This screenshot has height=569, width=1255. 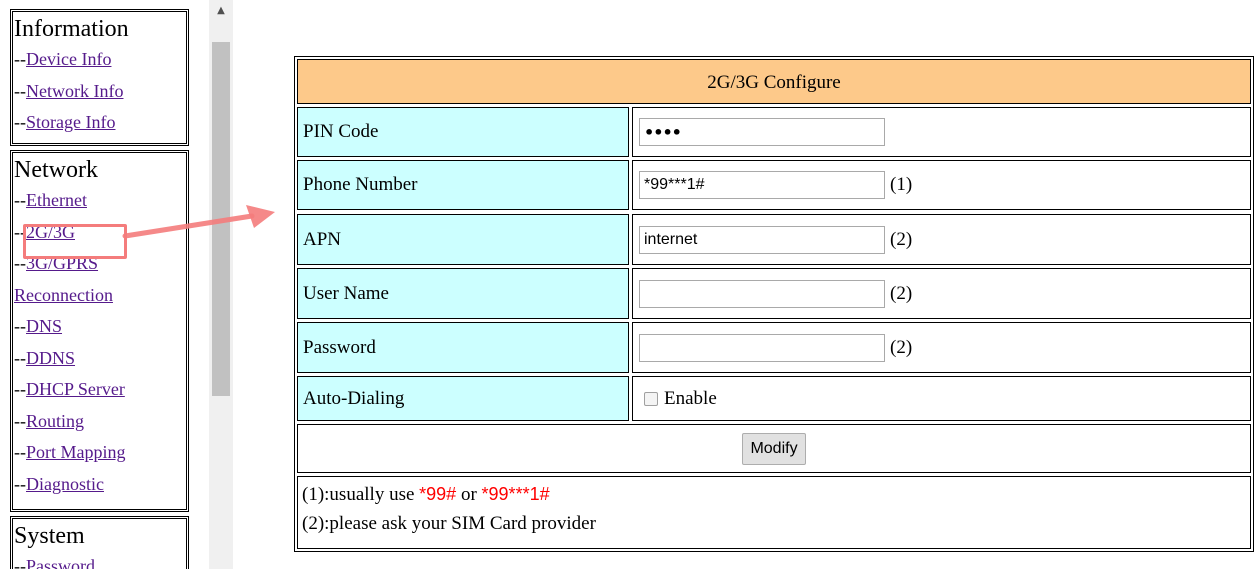 What do you see at coordinates (463, 185) in the screenshot?
I see `phone-number-label: Phone Number` at bounding box center [463, 185].